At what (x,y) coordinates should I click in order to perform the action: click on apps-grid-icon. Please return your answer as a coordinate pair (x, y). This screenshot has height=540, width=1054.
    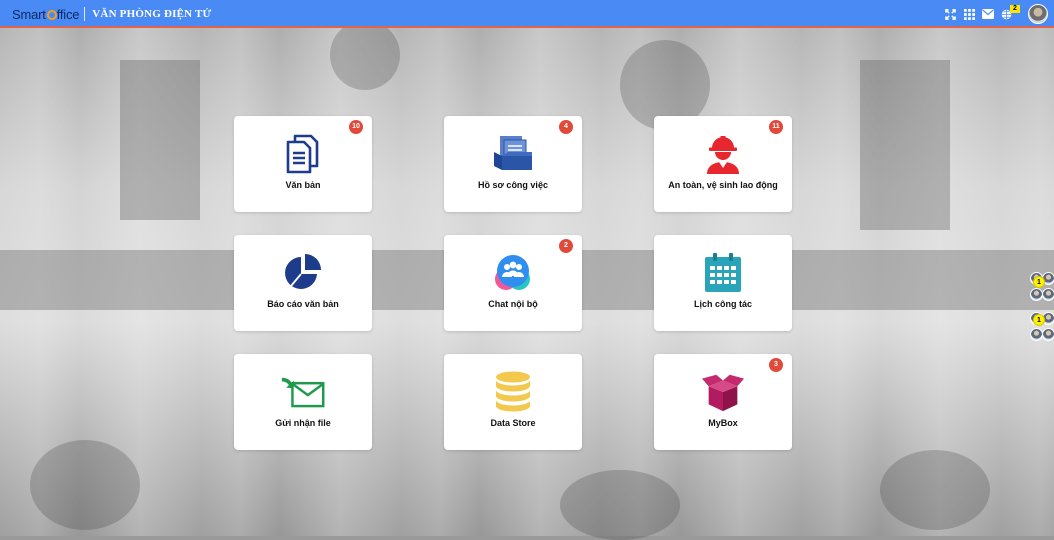
    Looking at the image, I should click on (969, 14).